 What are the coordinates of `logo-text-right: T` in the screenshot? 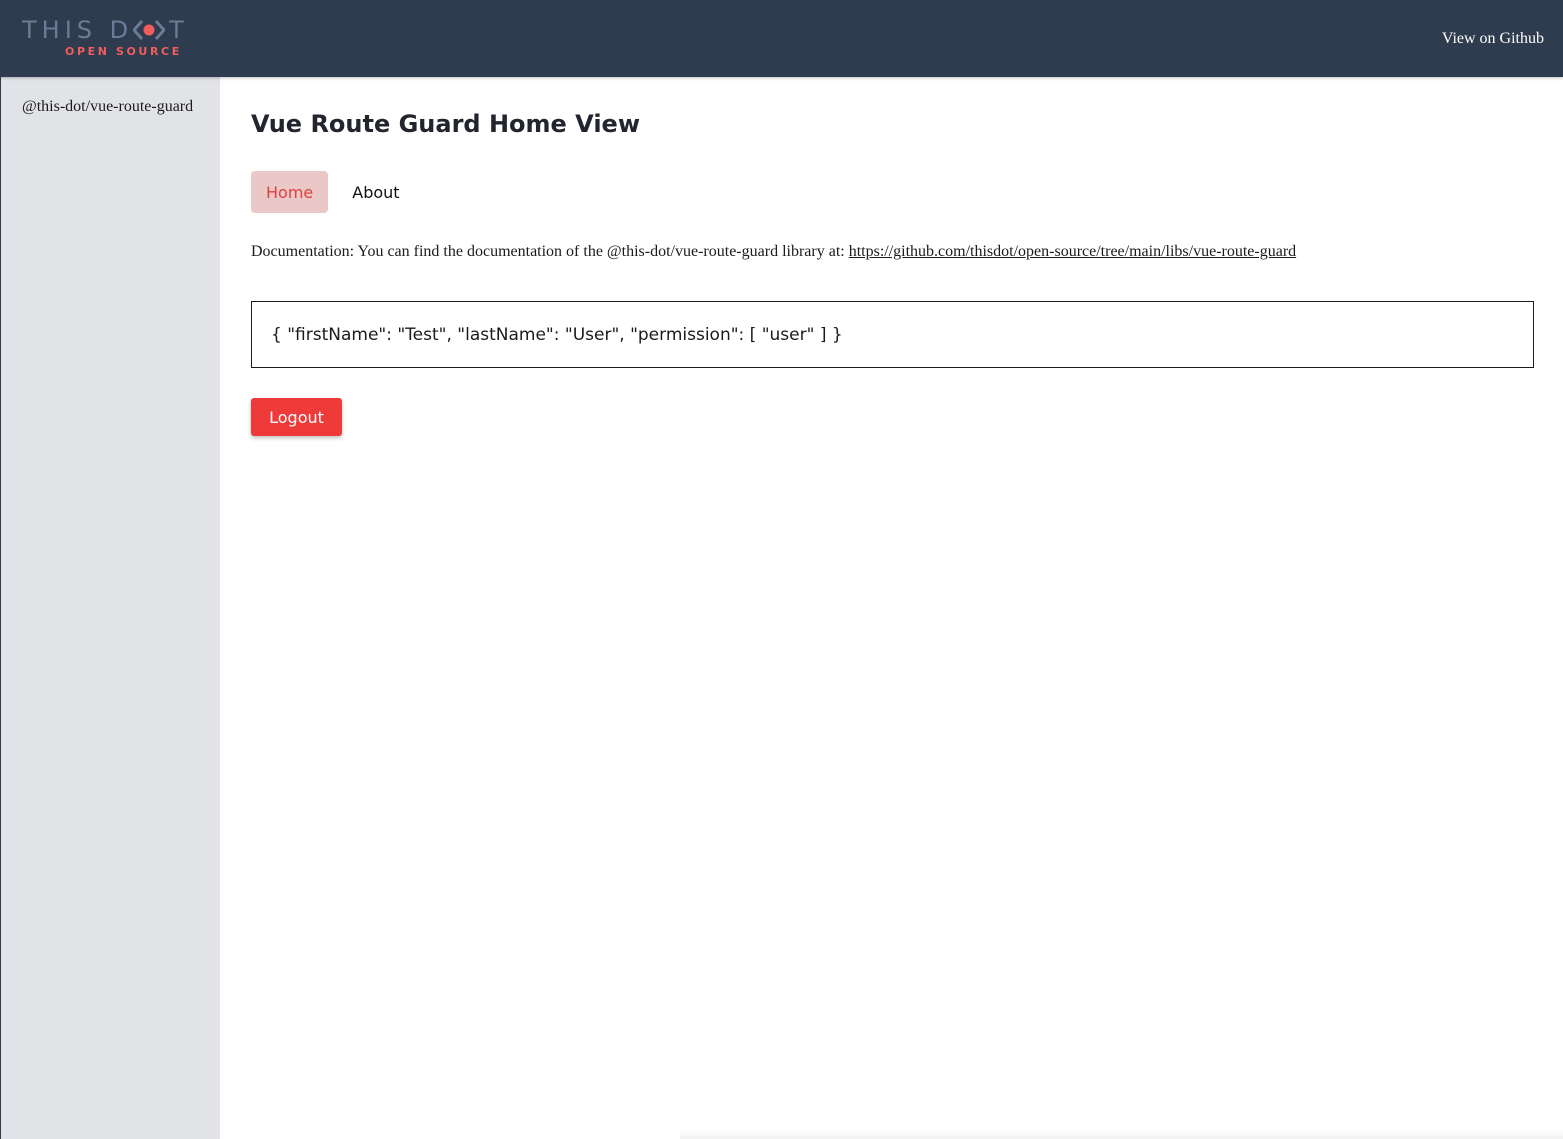 It's located at (179, 30).